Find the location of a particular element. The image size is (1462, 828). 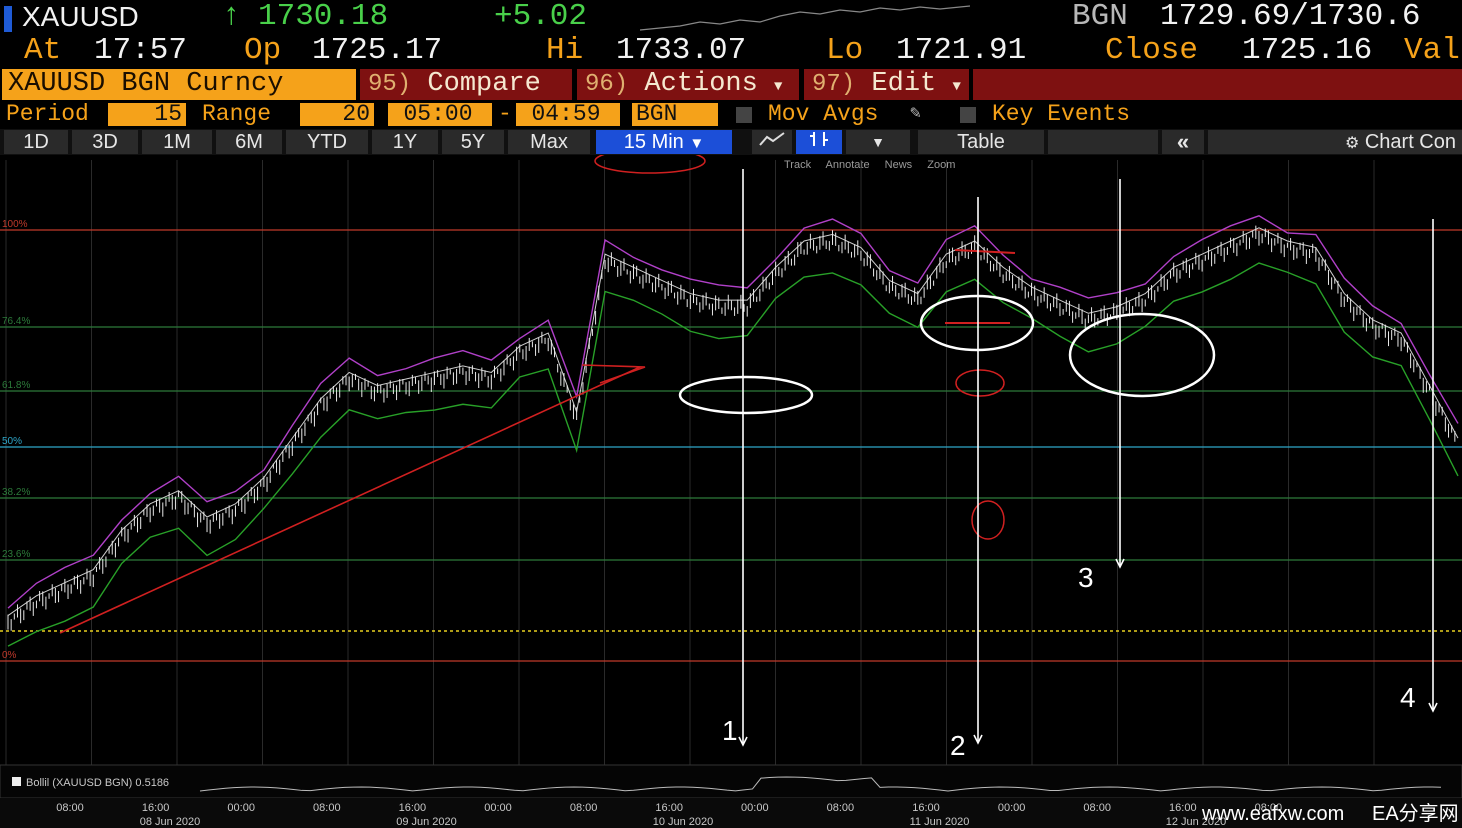

collapse-icon: « is located at coordinates (1183, 142).